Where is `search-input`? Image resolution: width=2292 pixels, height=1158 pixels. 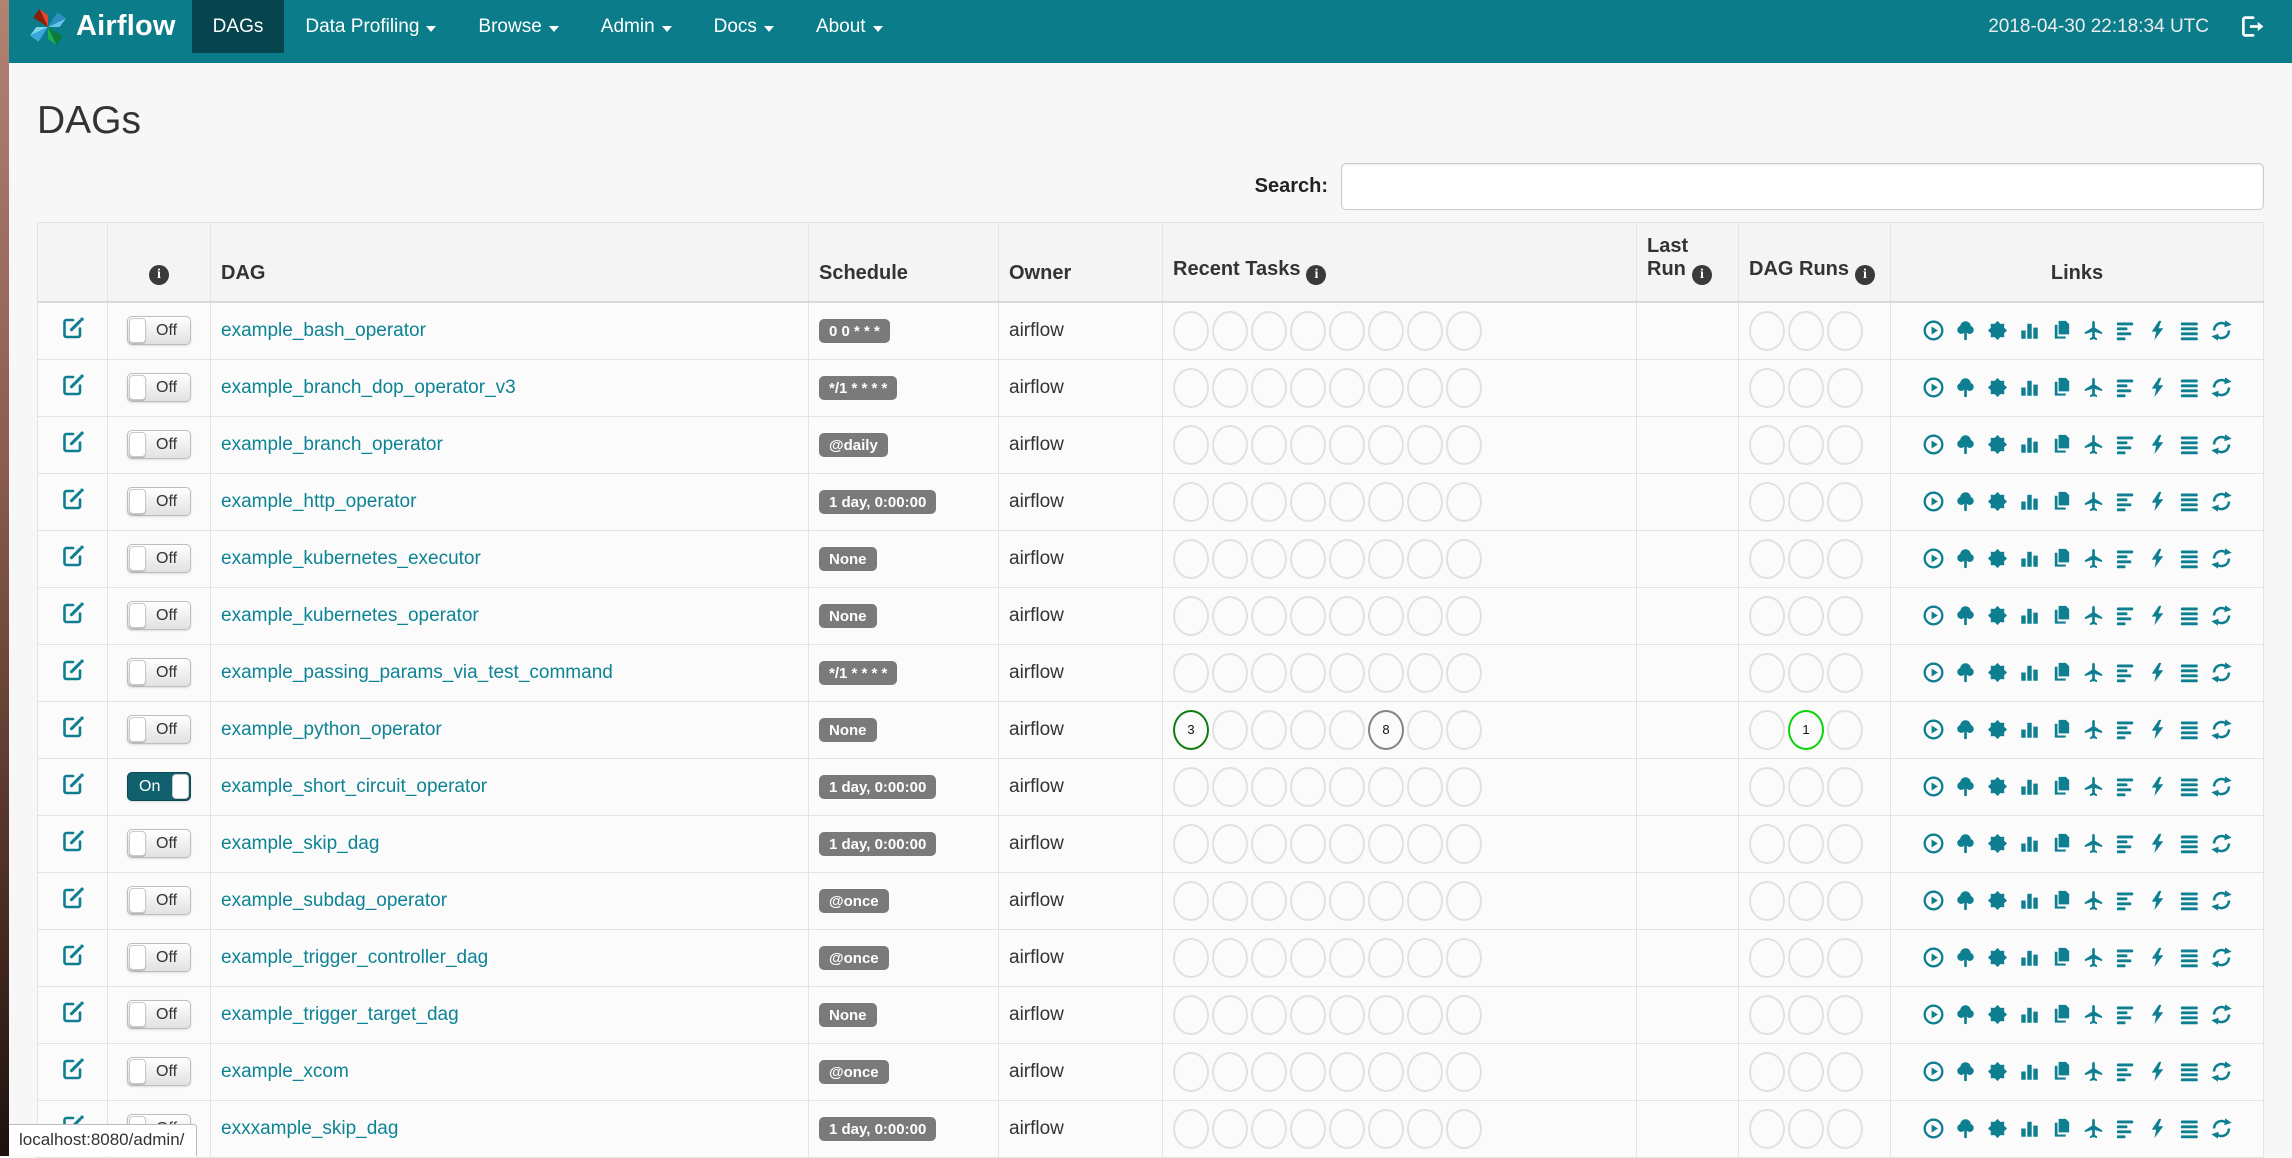 search-input is located at coordinates (1802, 186).